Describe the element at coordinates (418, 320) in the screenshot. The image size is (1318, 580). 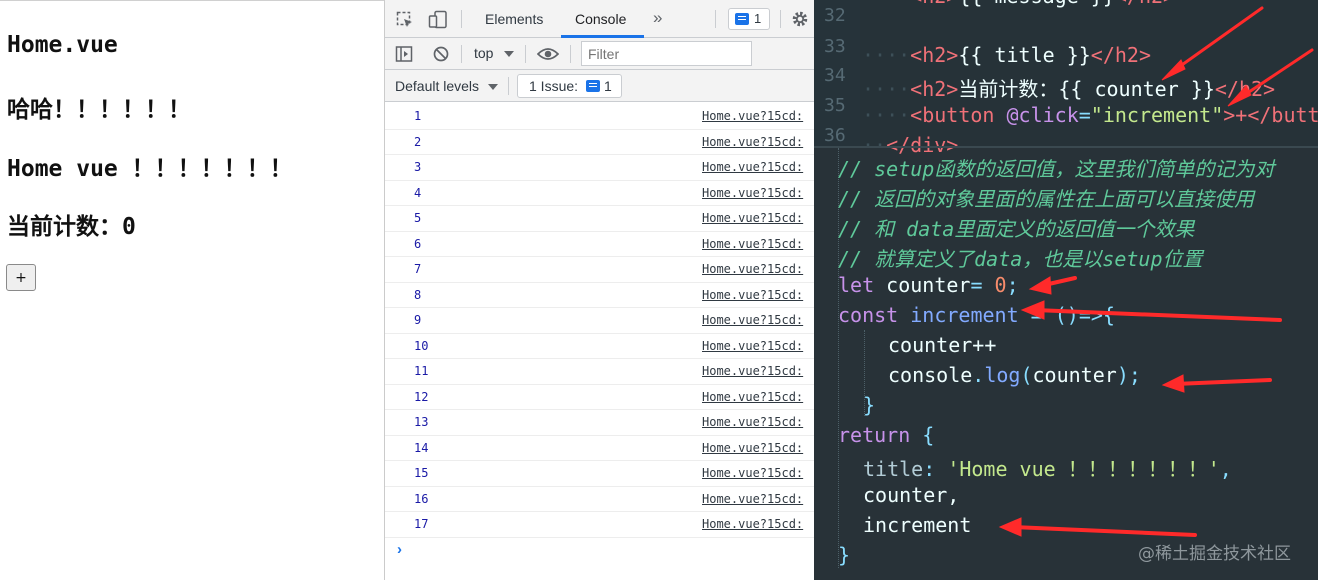
I see `log-value: 9` at that location.